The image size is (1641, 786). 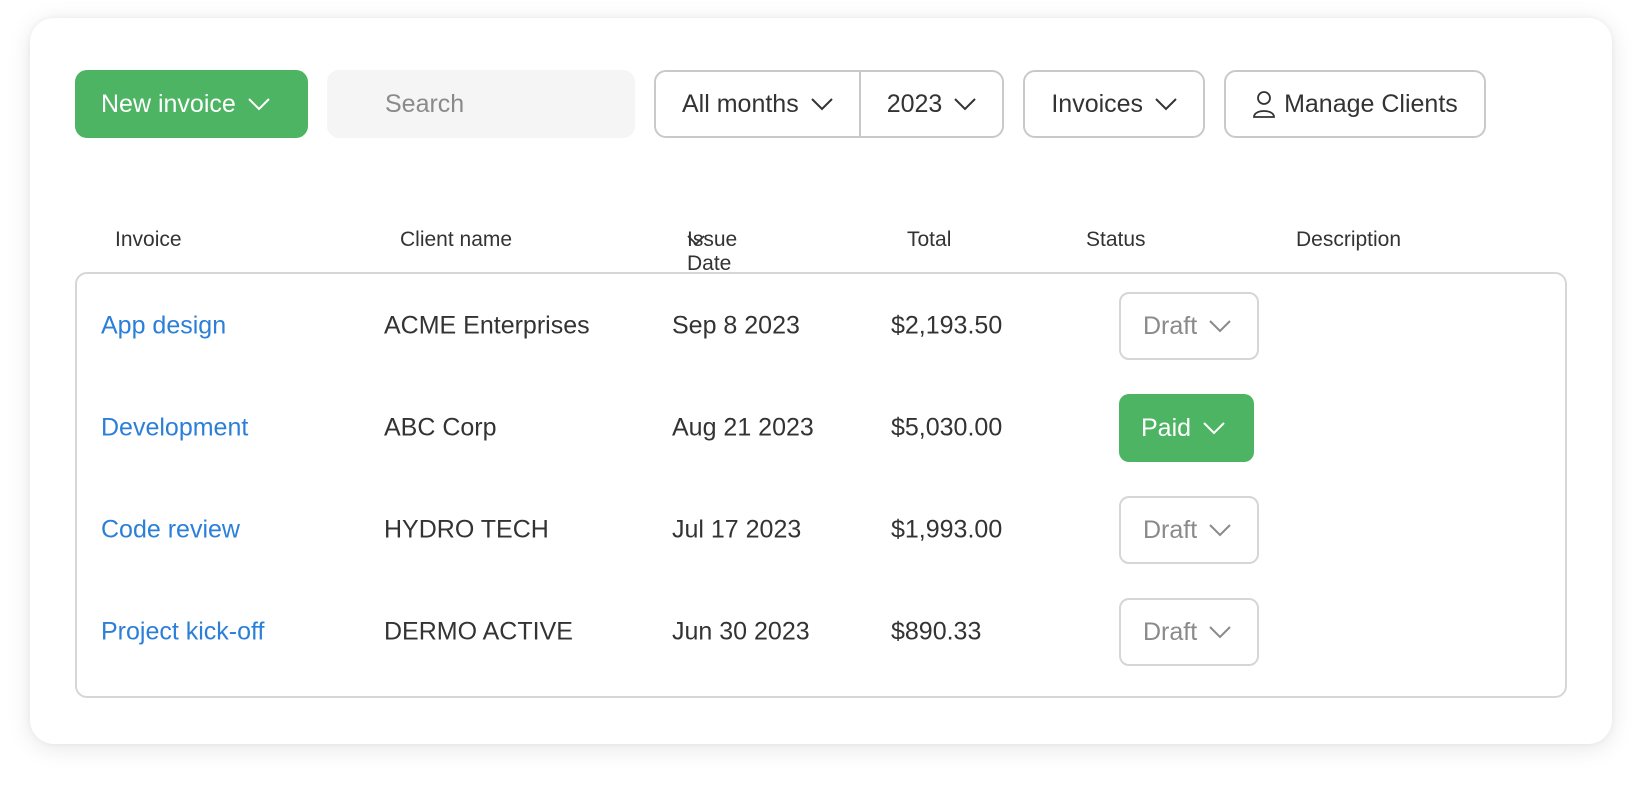 I want to click on year-filter-label: 2023, so click(x=914, y=103).